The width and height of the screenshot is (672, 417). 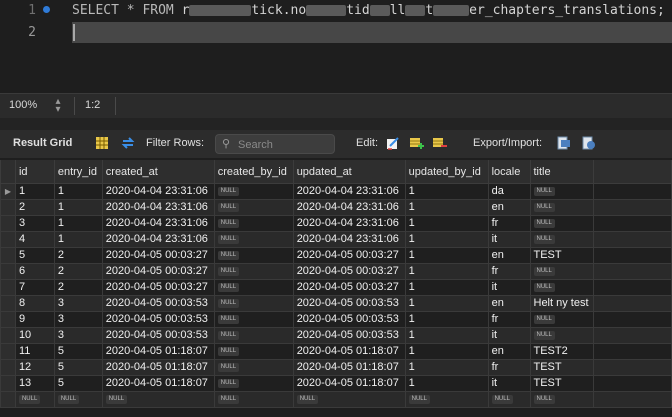 I want to click on table-cell: 9, so click(x=34, y=319).